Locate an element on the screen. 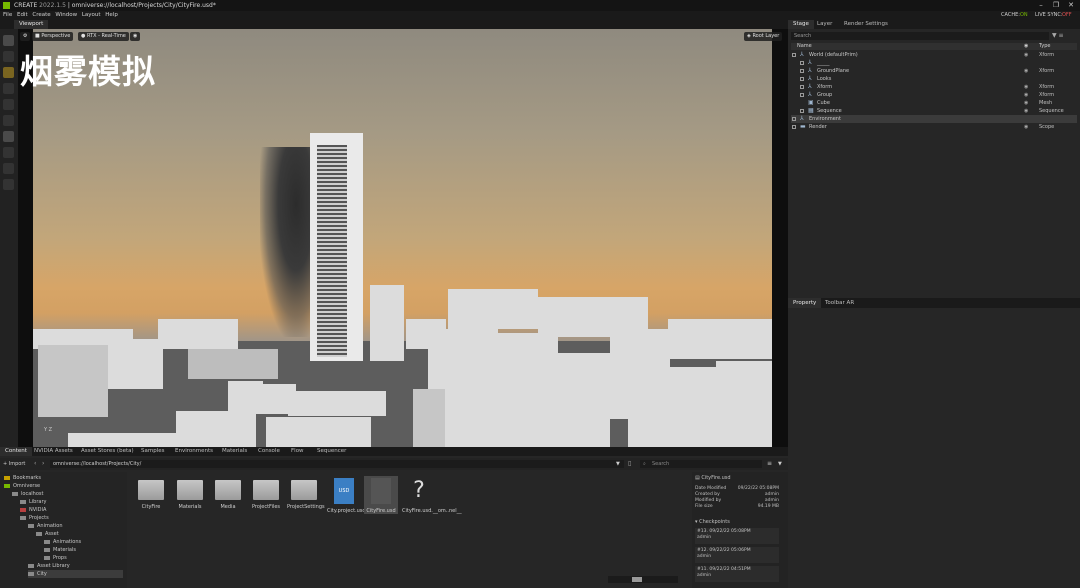 The image size is (1080, 588). pointer-tool-icon is located at coordinates (8, 56).